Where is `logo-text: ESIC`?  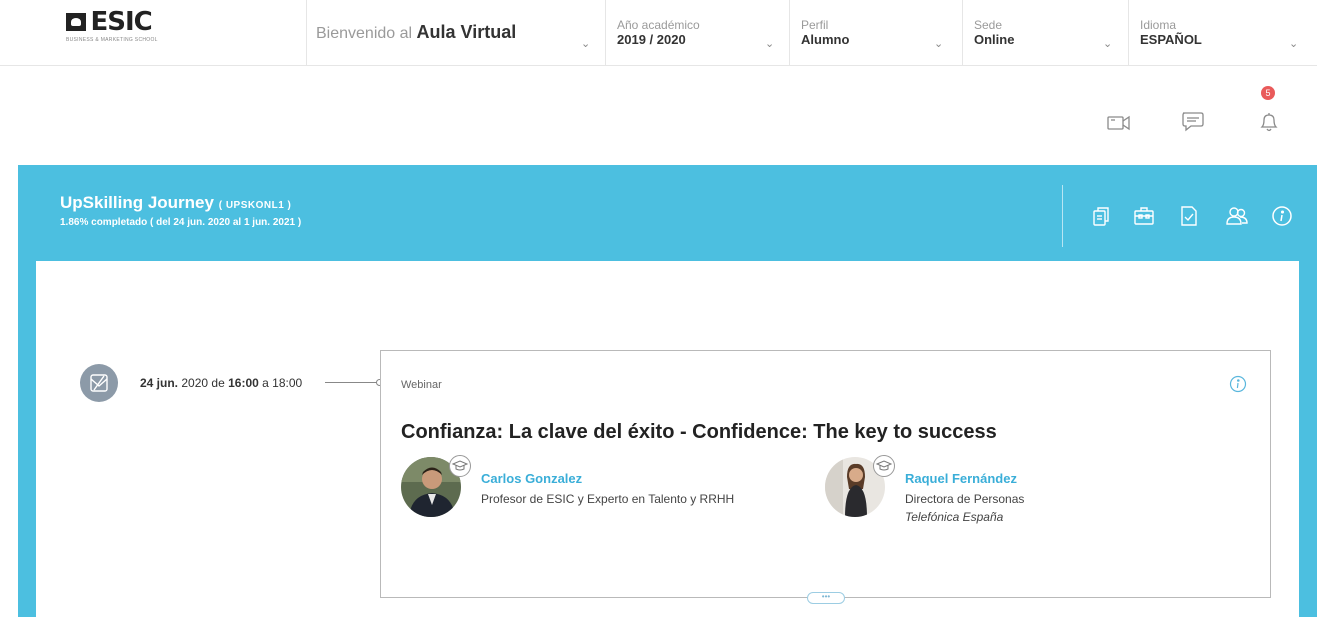 logo-text: ESIC is located at coordinates (121, 22).